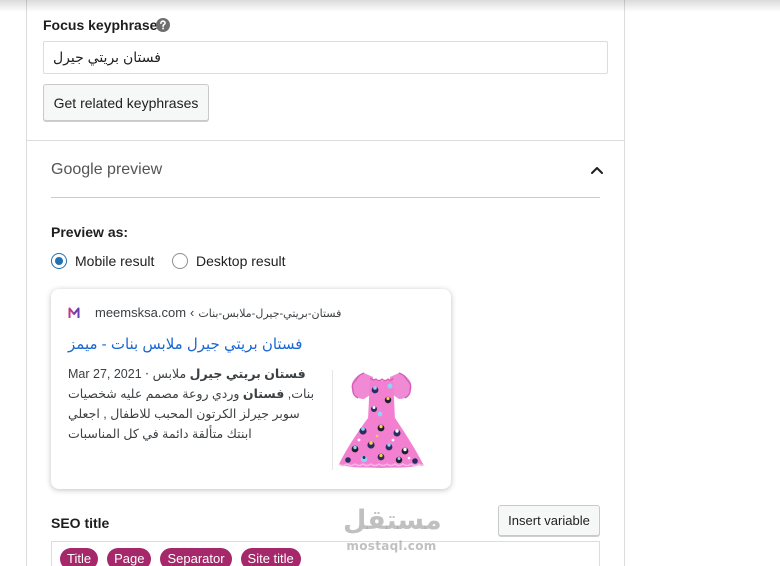 The width and height of the screenshot is (780, 566). What do you see at coordinates (270, 314) in the screenshot?
I see `result-path: فستان-بريتي-جيرل-ملابس-بنات` at bounding box center [270, 314].